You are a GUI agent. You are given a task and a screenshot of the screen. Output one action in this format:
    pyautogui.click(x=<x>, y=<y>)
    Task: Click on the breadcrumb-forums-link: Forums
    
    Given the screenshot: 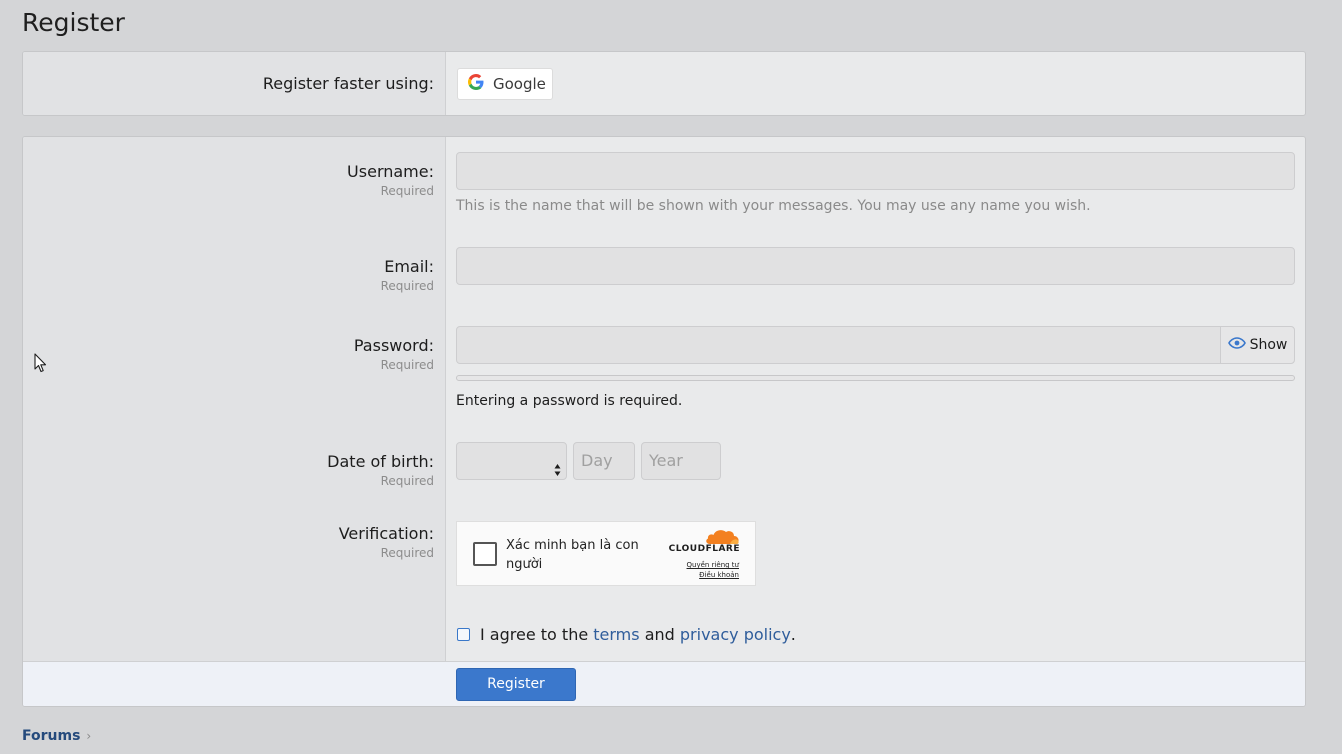 What is the action you would take?
    pyautogui.click(x=51, y=736)
    